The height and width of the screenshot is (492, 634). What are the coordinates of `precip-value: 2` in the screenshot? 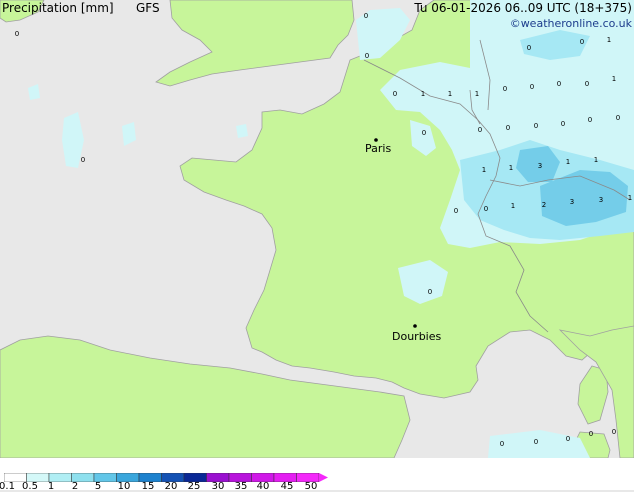 It's located at (544, 205).